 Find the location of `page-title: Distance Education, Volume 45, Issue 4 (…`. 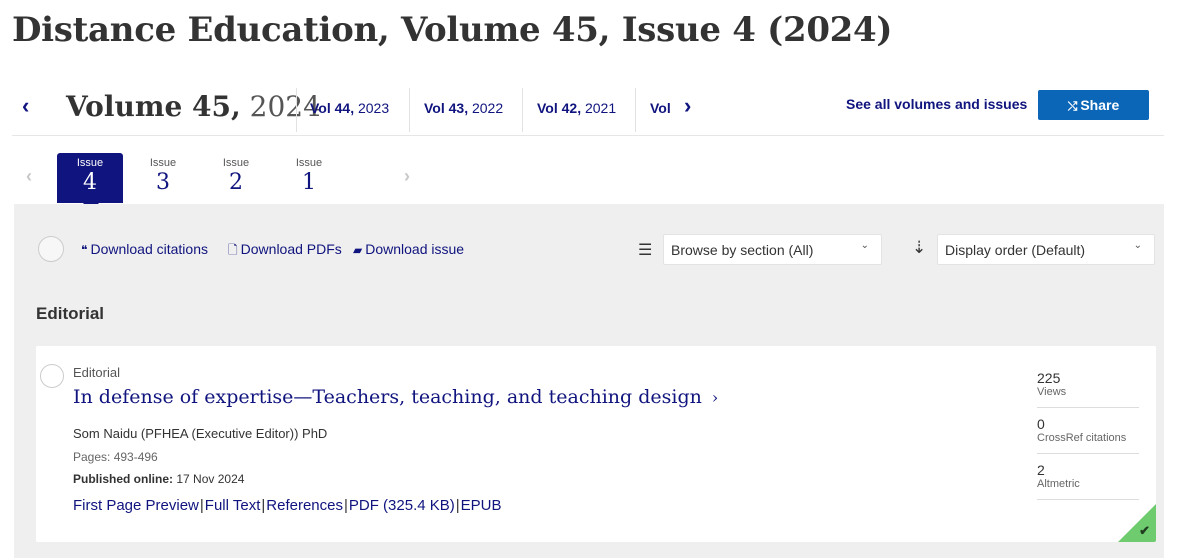

page-title: Distance Education, Volume 45, Issue 4 (… is located at coordinates (452, 30).